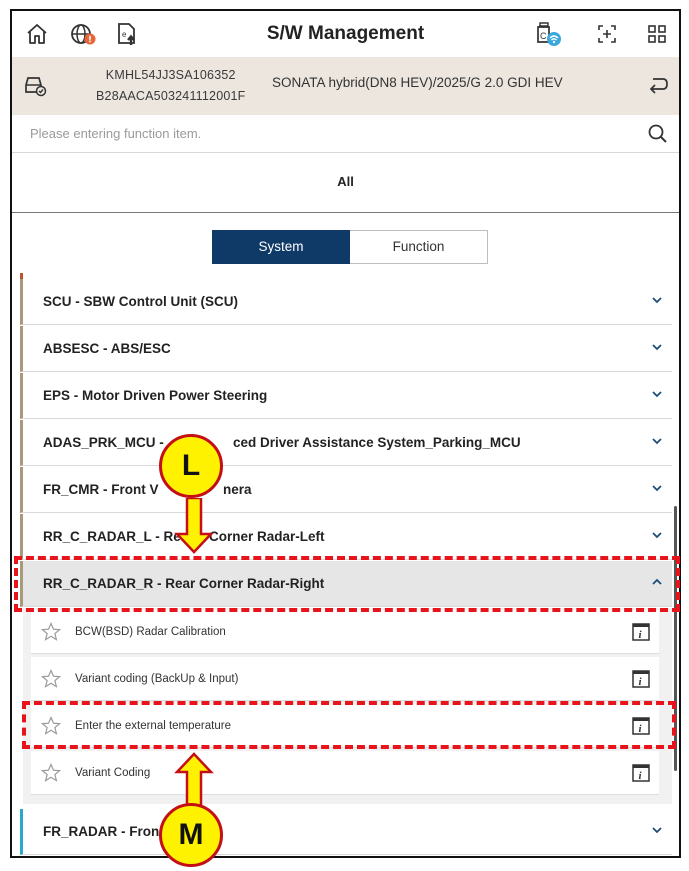  I want to click on segment-bar: System Function, so click(345, 243).